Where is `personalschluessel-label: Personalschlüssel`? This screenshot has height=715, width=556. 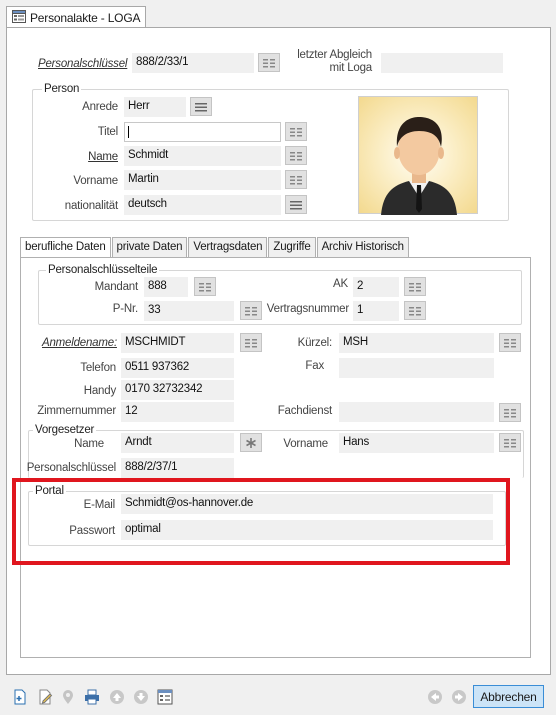
personalschluessel-label: Personalschlüssel is located at coordinates (82, 64).